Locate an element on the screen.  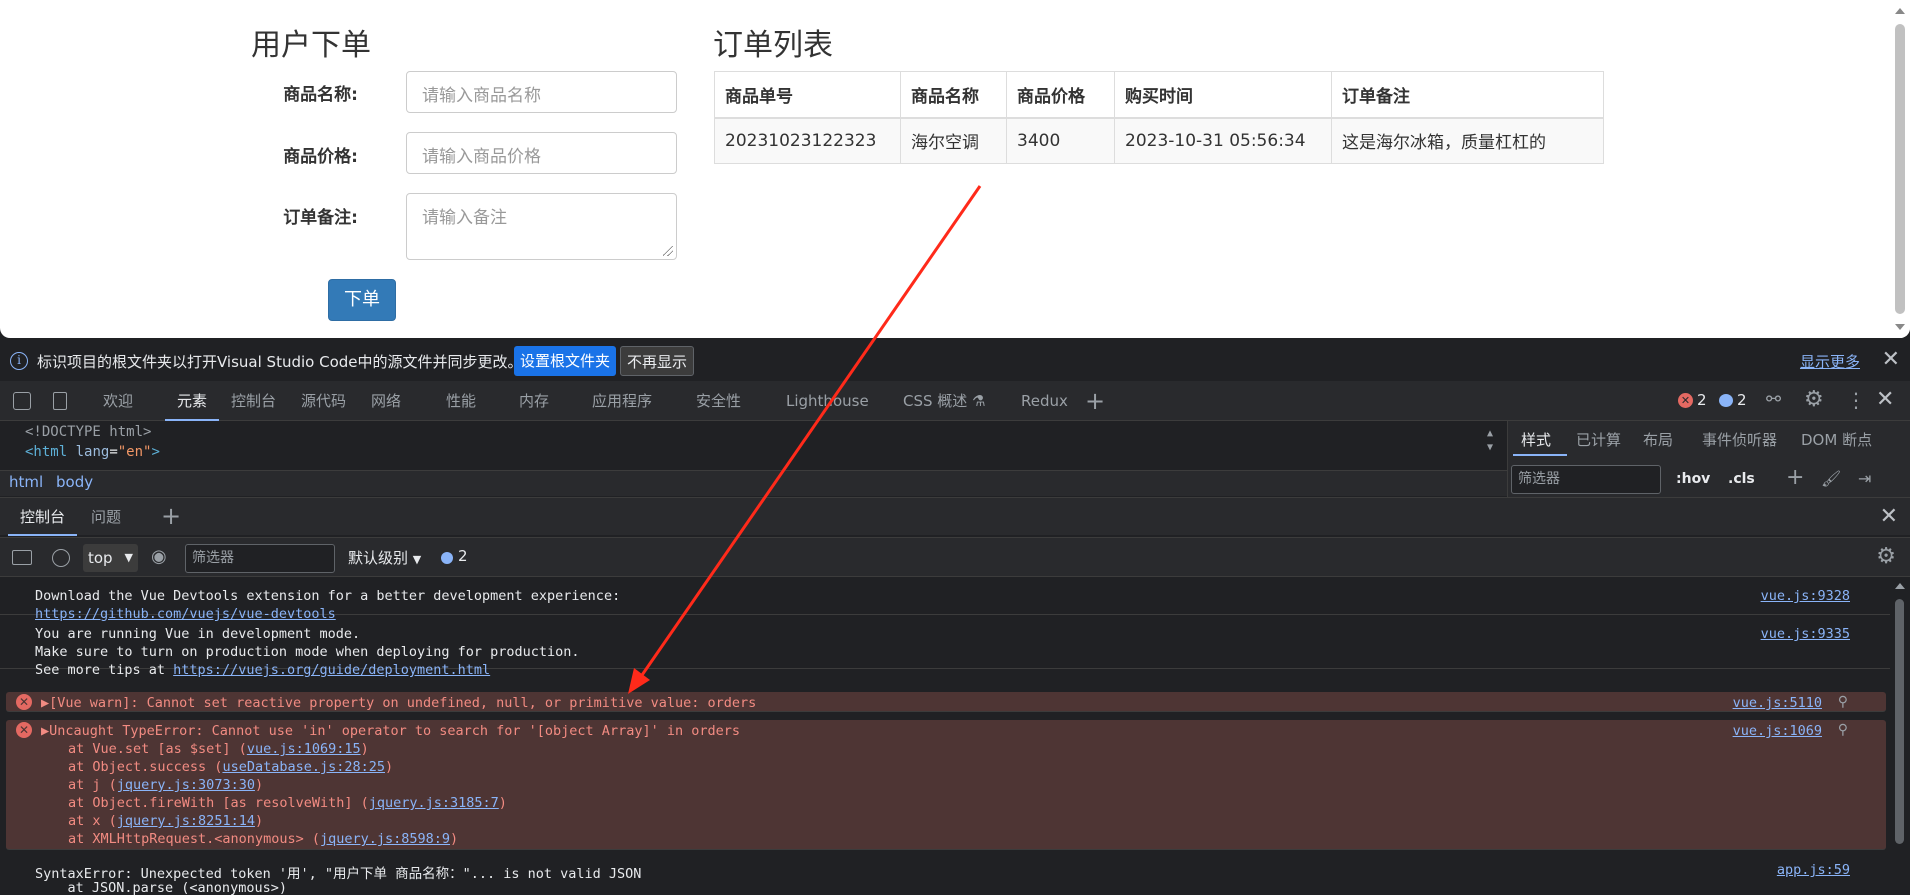
styles-tab-event-listeners: 事件侦听器 is located at coordinates (1739, 439).